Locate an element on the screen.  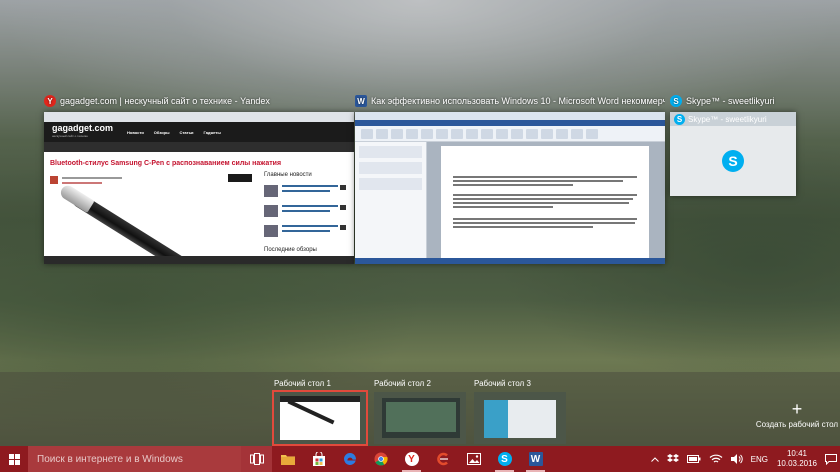
photos-icon is located at coordinates (473, 459).